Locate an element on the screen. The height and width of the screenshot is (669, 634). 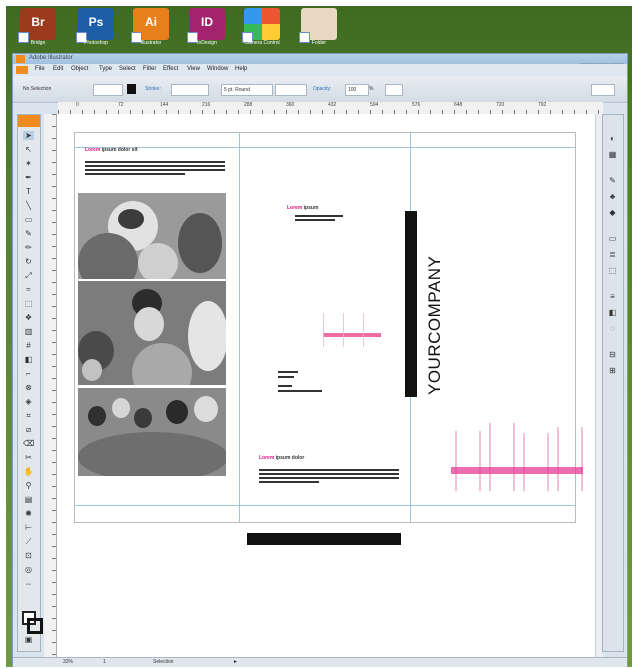
indesign-desktop-icon: ID is located at coordinates (206, 25).